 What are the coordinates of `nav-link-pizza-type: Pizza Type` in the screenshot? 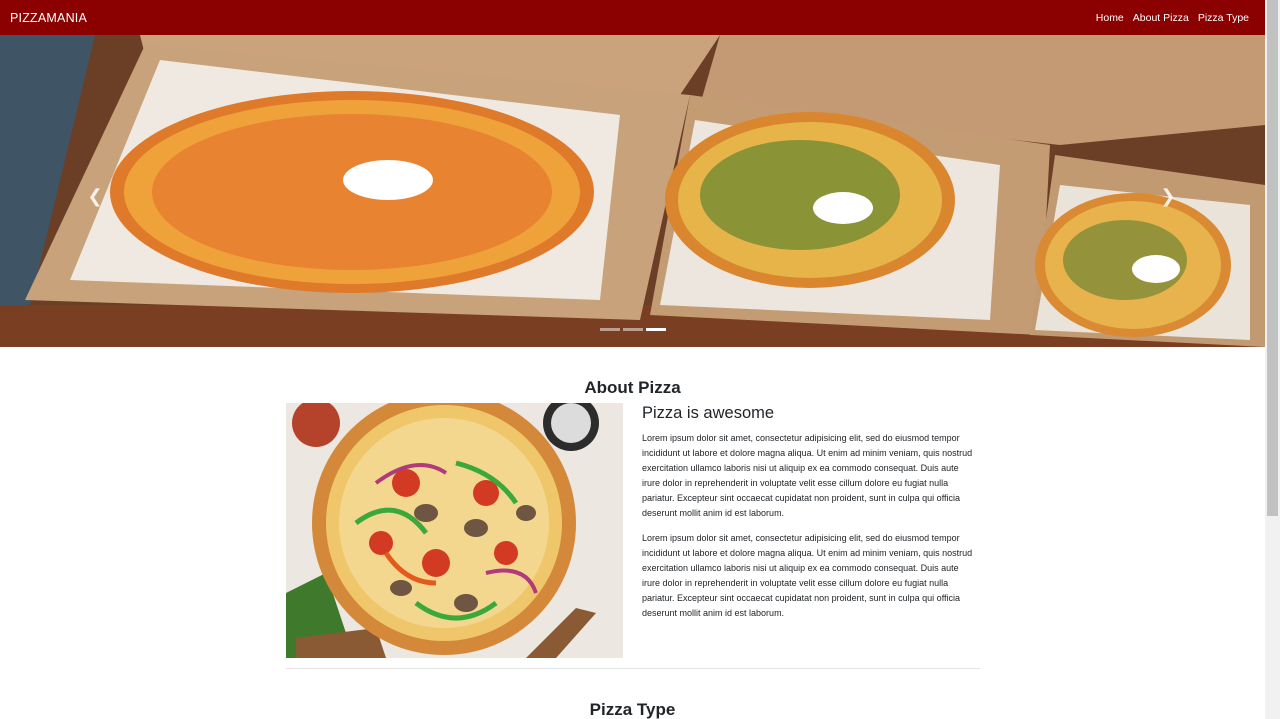 It's located at (1223, 18).